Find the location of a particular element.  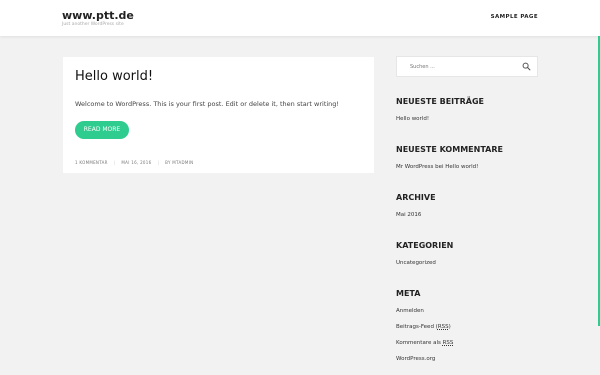

widget-title-recent-comments: NEUESTE KOMMENTARE is located at coordinates (449, 149).